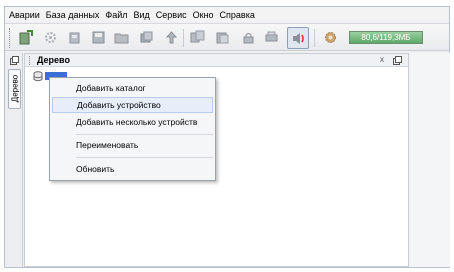  Describe the element at coordinates (132, 88) in the screenshot. I see `menu-item-add-catalog: Добавить каталог` at that location.